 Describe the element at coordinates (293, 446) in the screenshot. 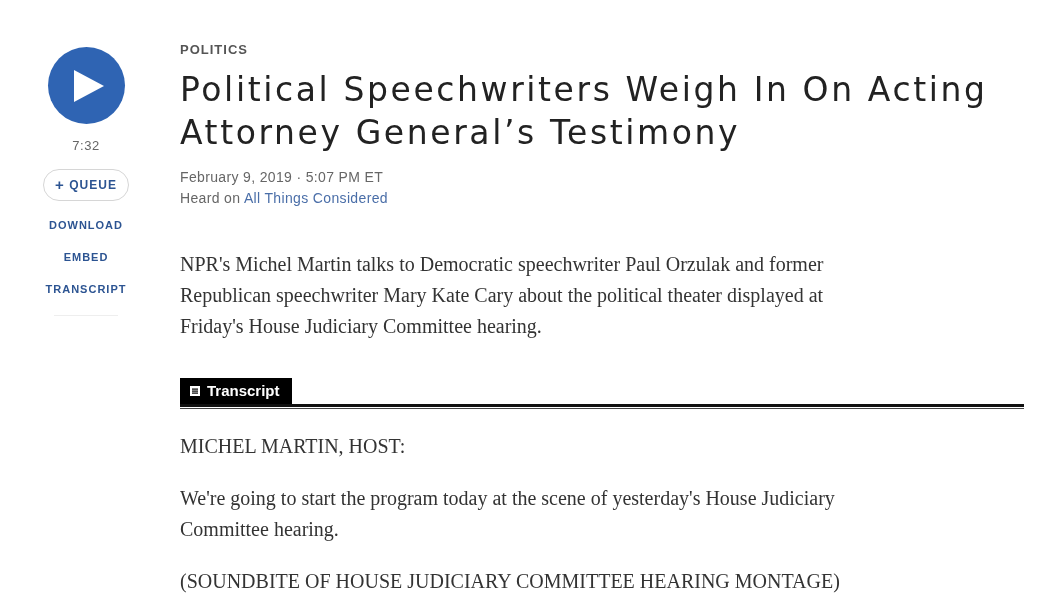

I see `transcript-paragraph: MICHEL MARTIN, HOST:` at that location.